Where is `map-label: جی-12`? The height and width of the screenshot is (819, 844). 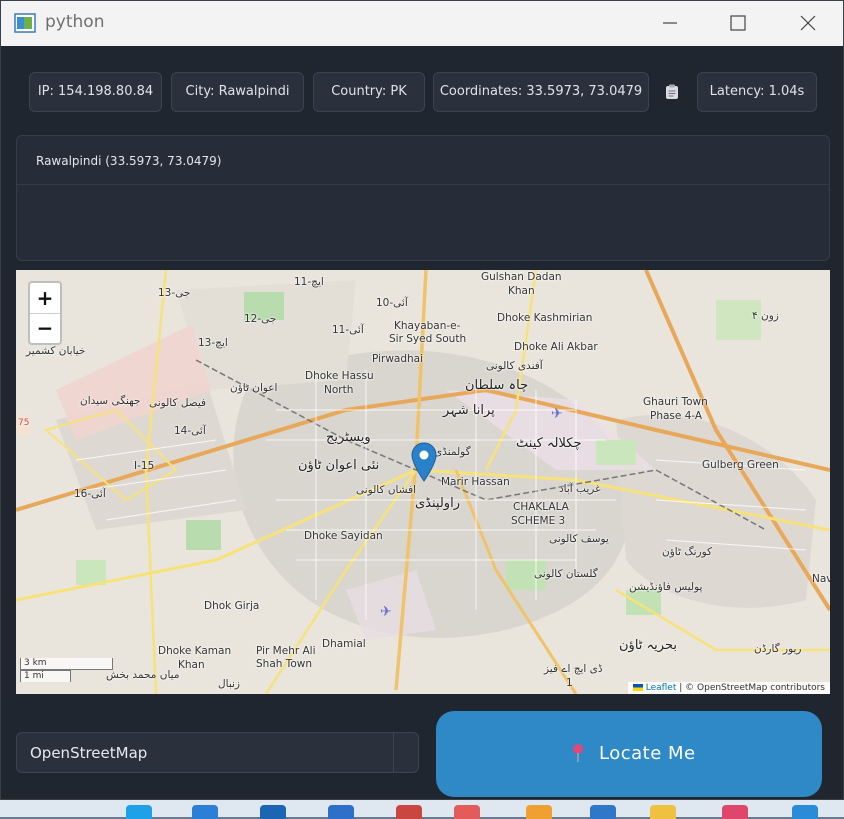 map-label: جی-12 is located at coordinates (260, 319).